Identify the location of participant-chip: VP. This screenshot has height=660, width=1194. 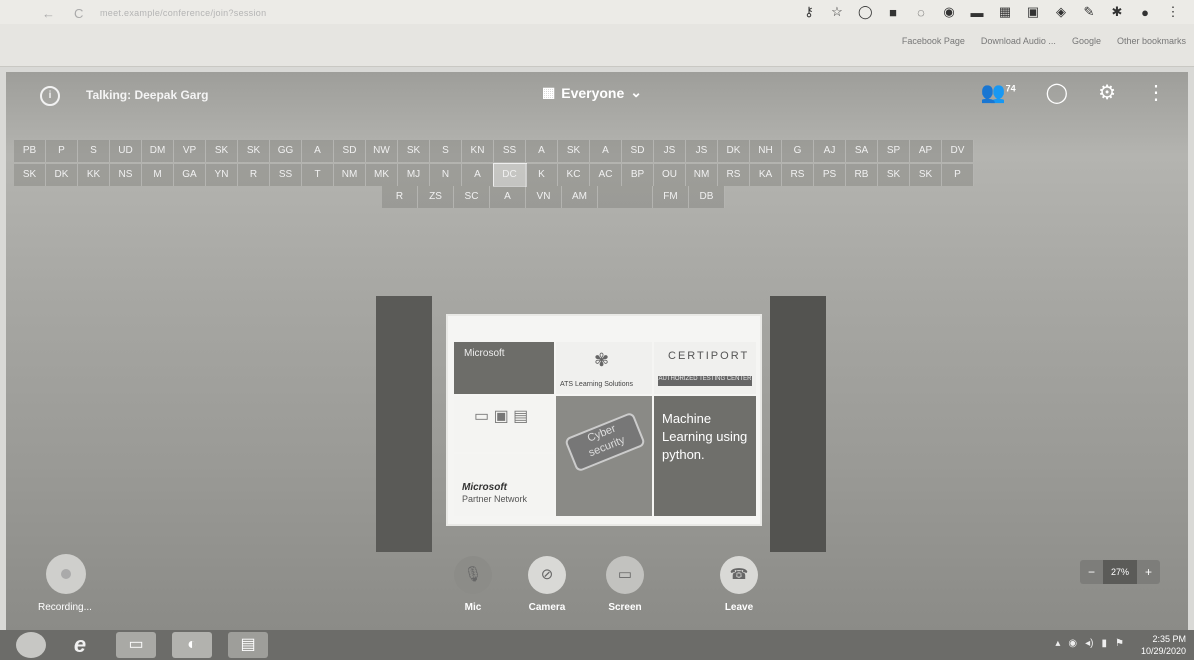
(190, 151).